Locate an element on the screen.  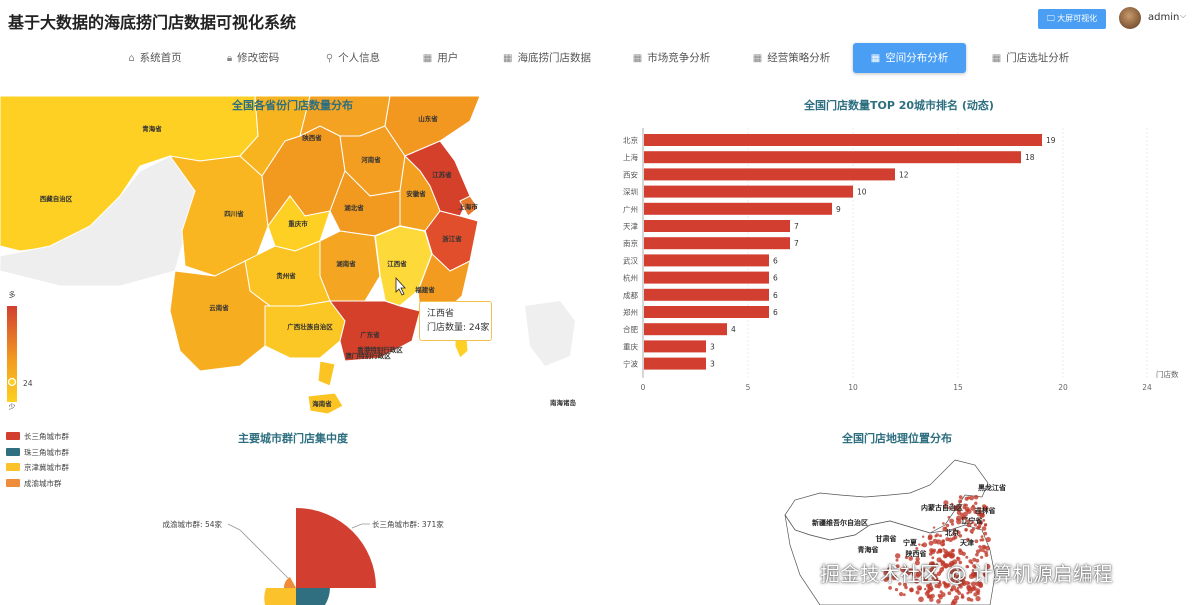
chevron-down-icon: ⌵ is located at coordinates (1183, 16).